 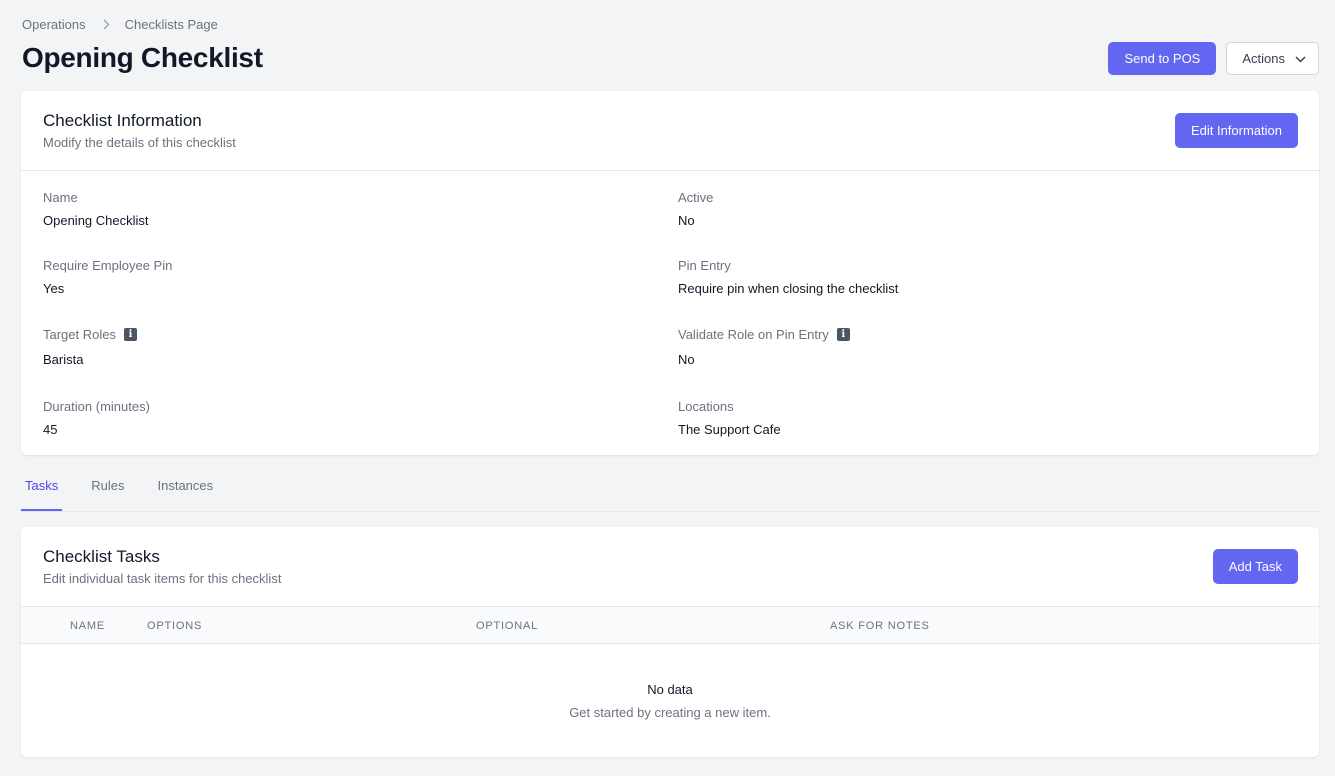 What do you see at coordinates (696, 197) in the screenshot?
I see `field-label: Active` at bounding box center [696, 197].